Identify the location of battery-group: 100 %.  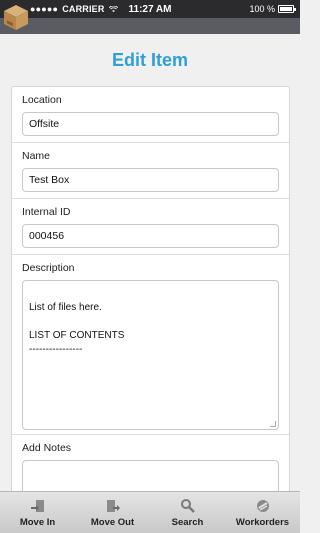
(272, 9).